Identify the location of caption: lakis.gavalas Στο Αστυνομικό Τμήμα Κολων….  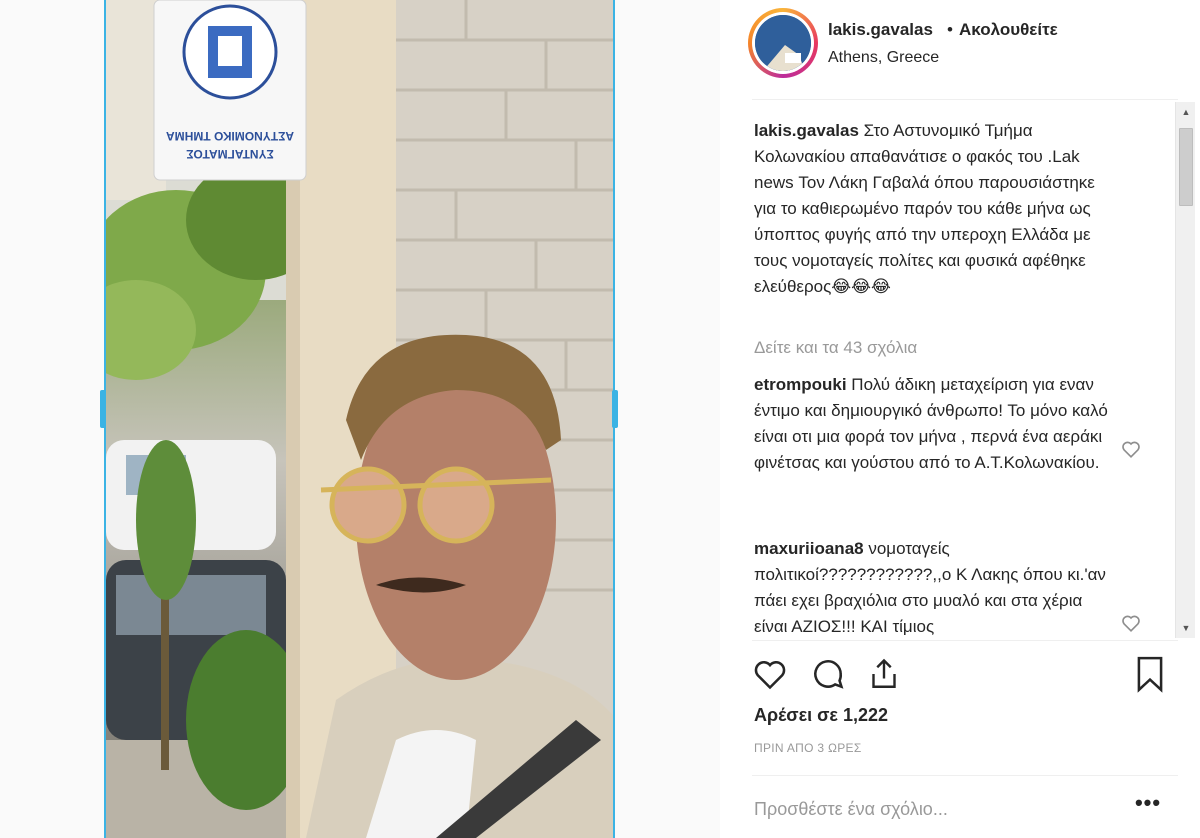
(934, 209).